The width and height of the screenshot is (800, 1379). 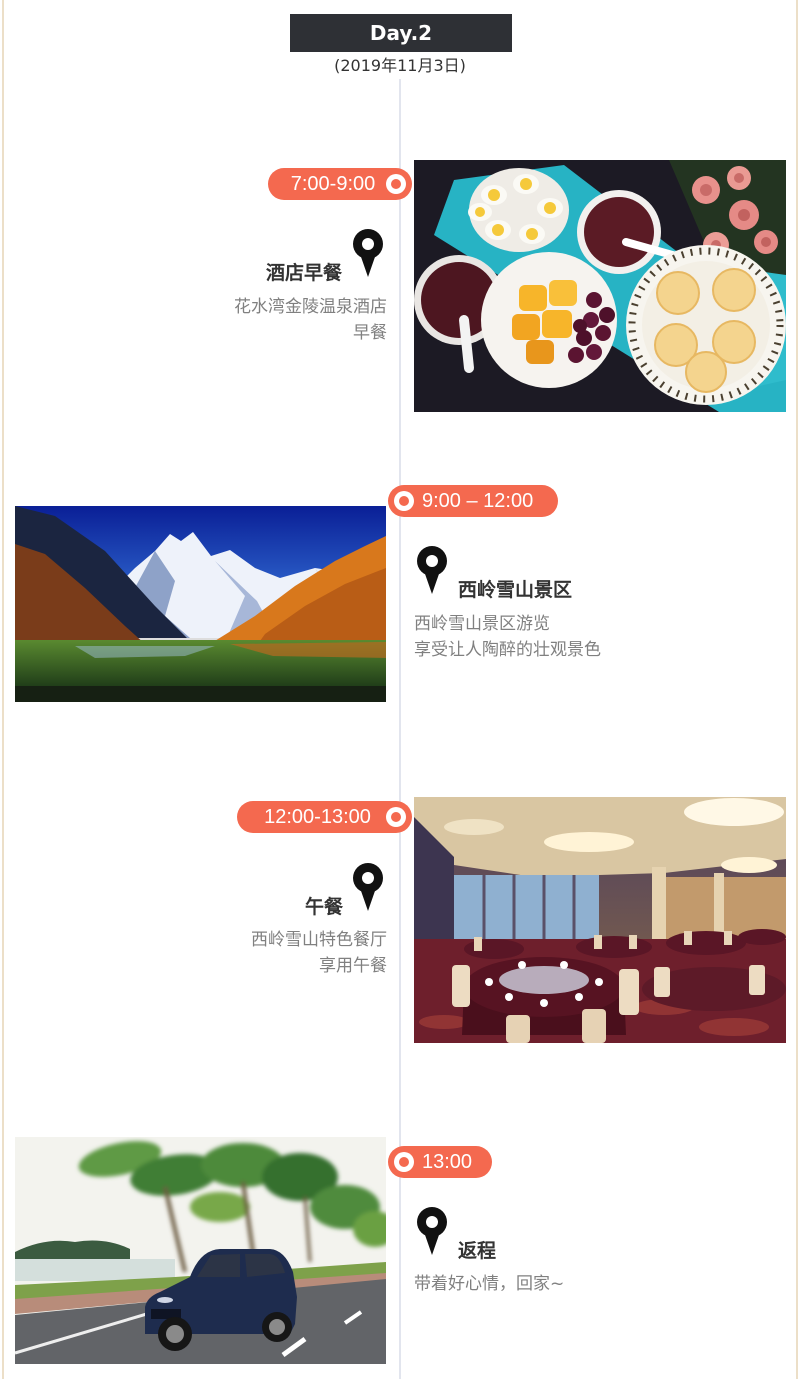 I want to click on foreground, so click(x=200, y=694).